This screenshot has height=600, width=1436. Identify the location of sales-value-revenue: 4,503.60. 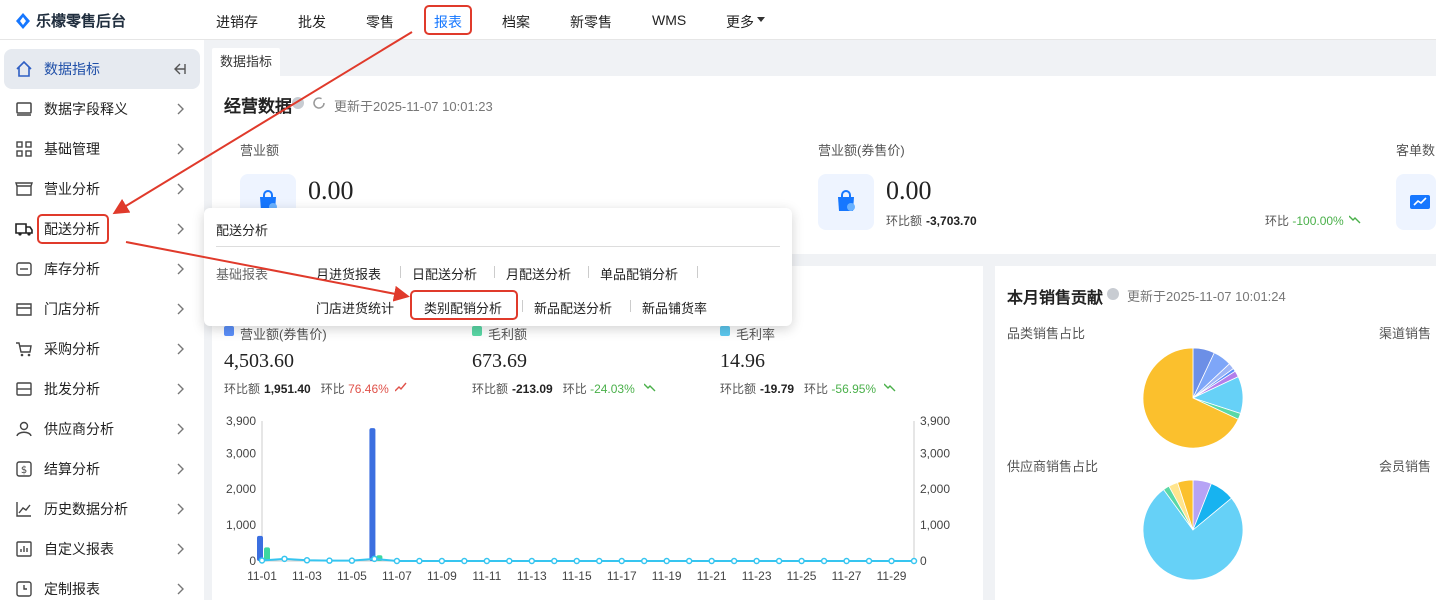
(259, 361).